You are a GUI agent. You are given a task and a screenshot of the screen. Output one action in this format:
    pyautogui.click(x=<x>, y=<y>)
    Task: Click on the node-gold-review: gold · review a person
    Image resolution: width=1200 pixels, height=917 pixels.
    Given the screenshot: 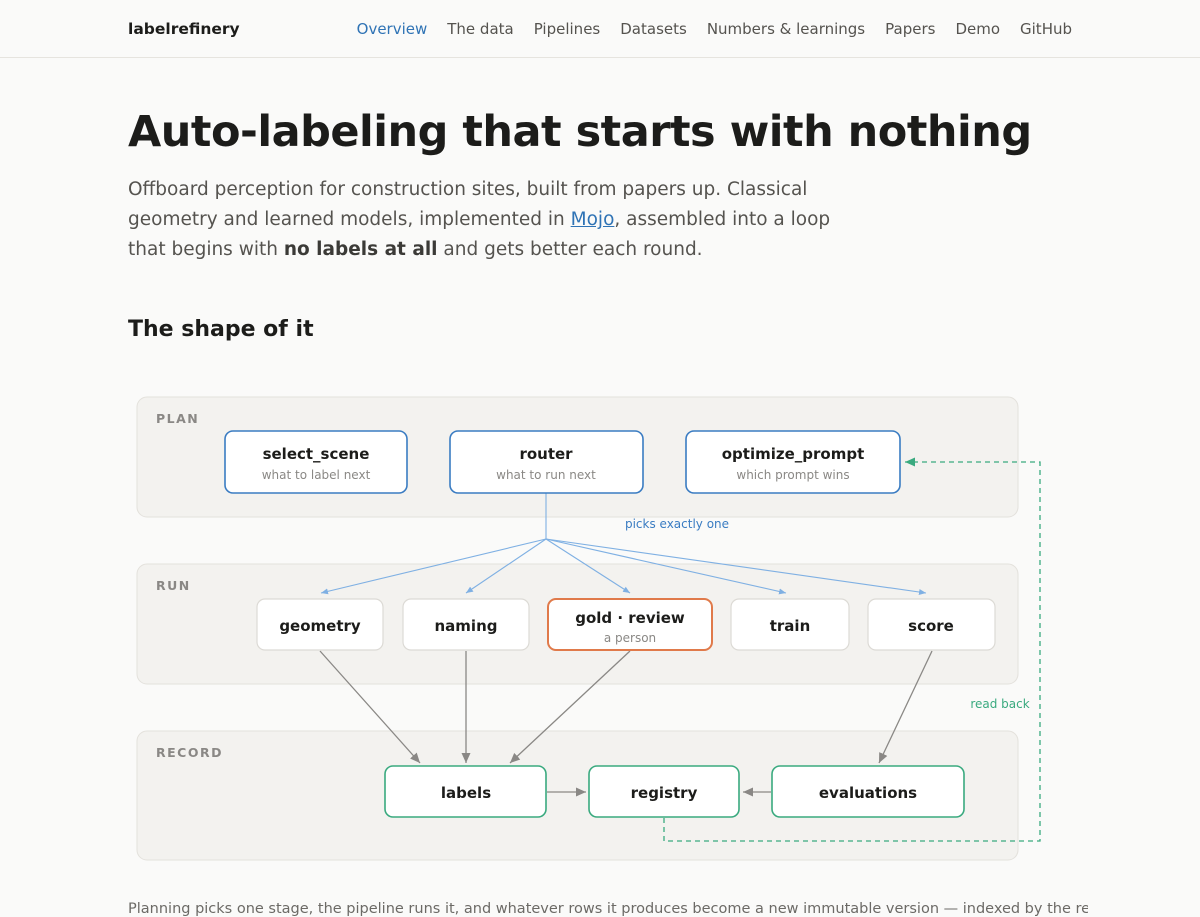 What is the action you would take?
    pyautogui.click(x=630, y=624)
    